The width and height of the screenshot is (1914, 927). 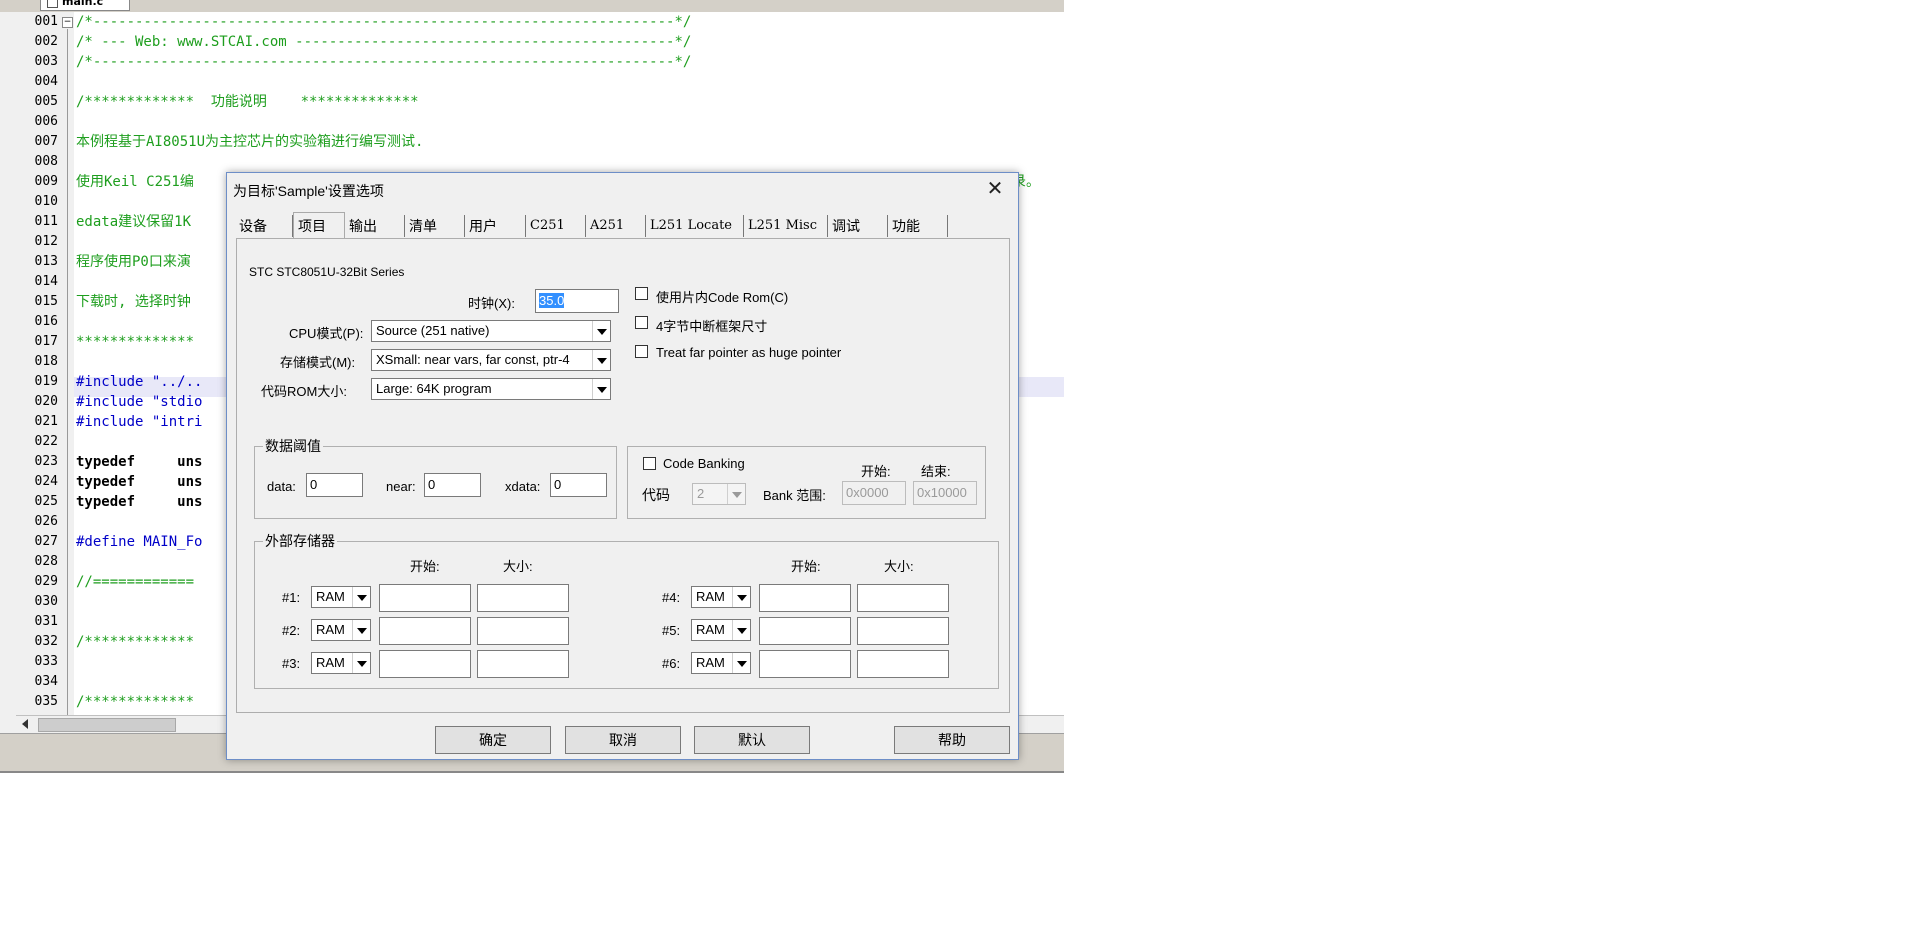 What do you see at coordinates (46, 701) in the screenshot?
I see `line-number: 035` at bounding box center [46, 701].